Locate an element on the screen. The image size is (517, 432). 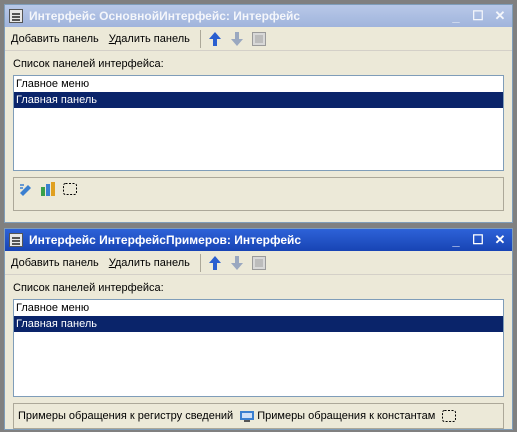
panel-button-constants-examples: Примеры обращения к константам is located at coordinates (346, 416).